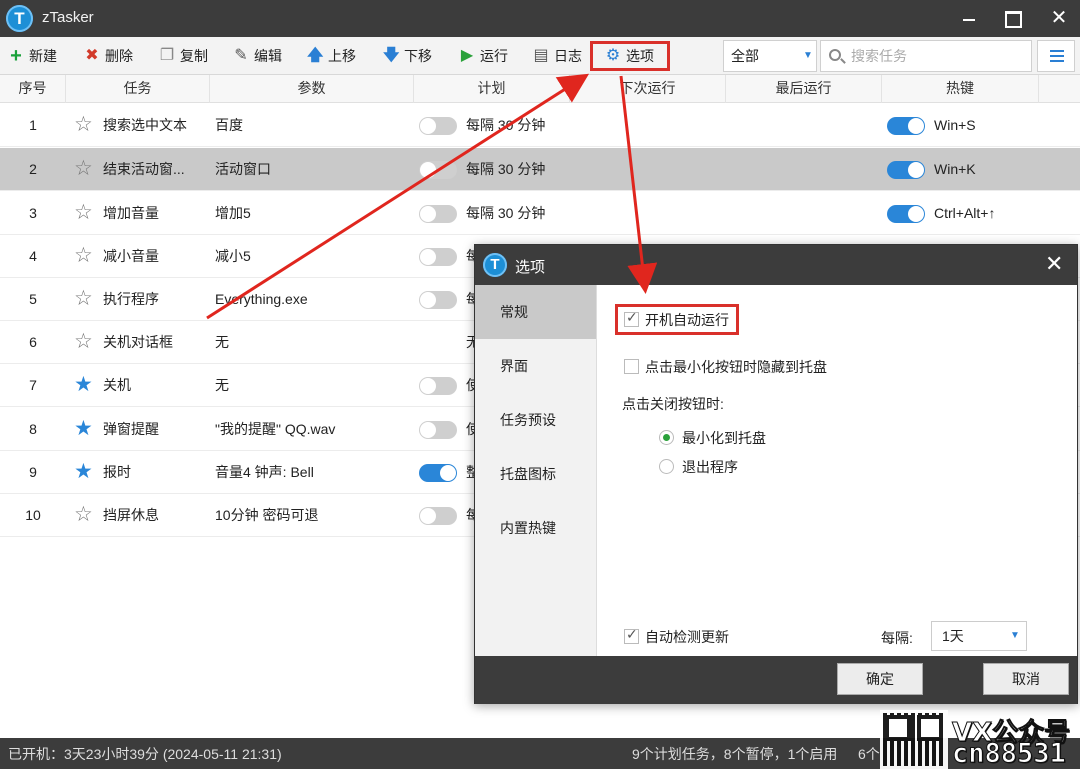 The image size is (1080, 769). Describe the element at coordinates (673, 404) in the screenshot. I see `on-close-label: 点击关闭按钮时:` at that location.